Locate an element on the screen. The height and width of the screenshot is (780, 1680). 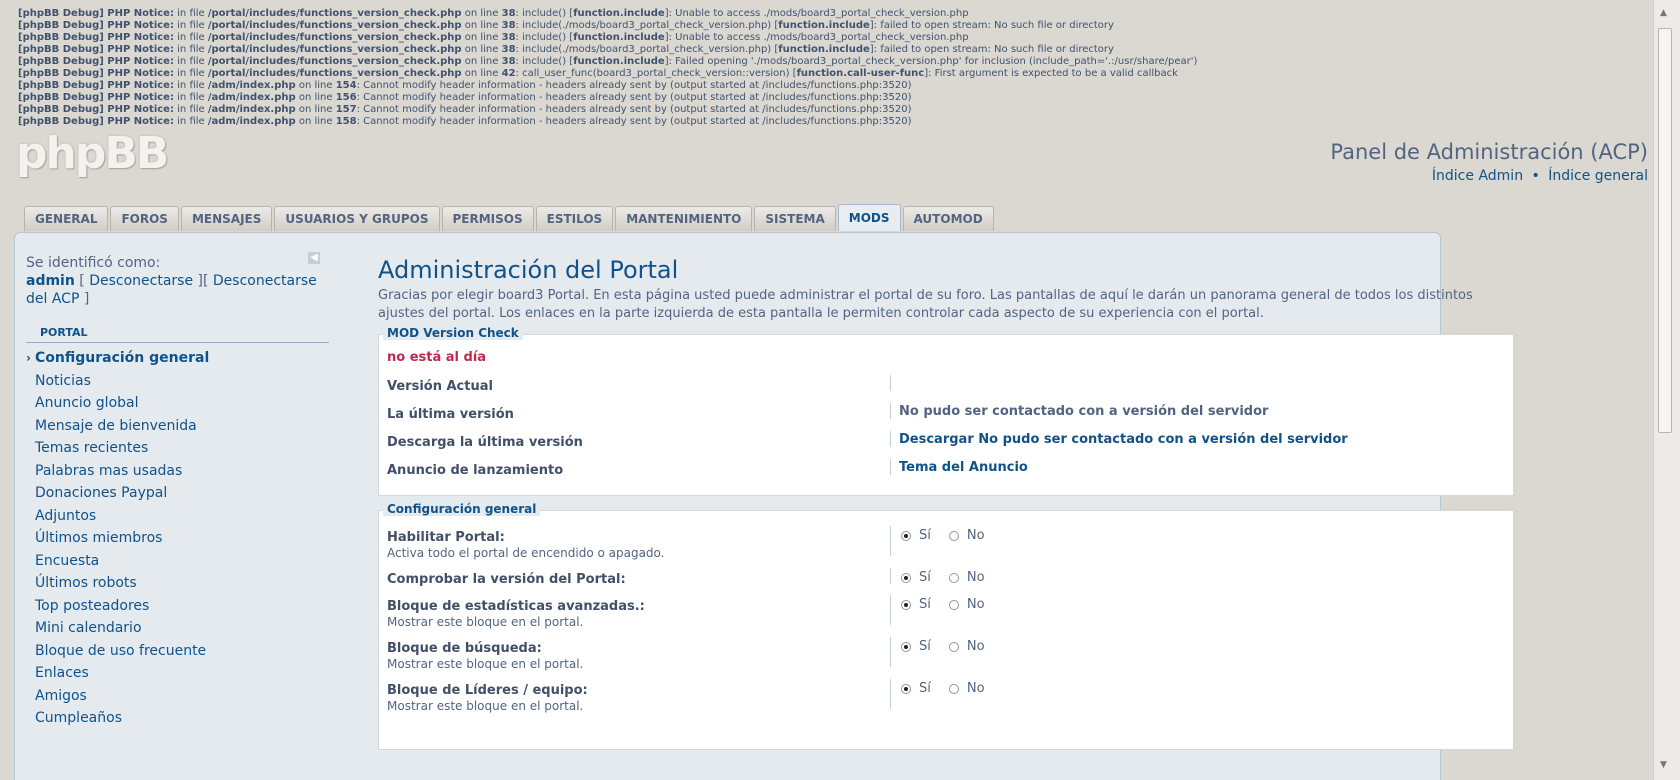
tab-estilos: ESTILOS is located at coordinates (574, 218).